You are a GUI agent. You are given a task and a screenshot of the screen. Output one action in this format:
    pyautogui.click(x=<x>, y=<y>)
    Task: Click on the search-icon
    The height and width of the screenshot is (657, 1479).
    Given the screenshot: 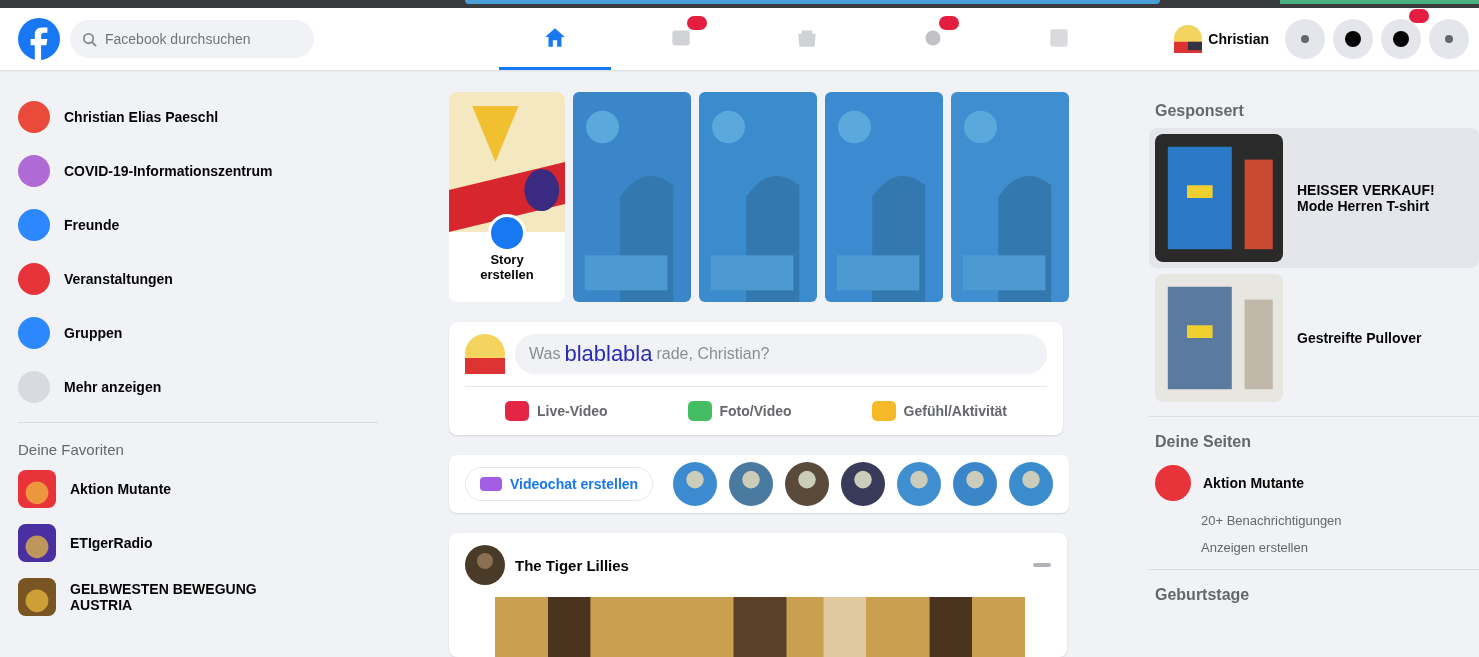 What is the action you would take?
    pyautogui.click(x=89, y=39)
    